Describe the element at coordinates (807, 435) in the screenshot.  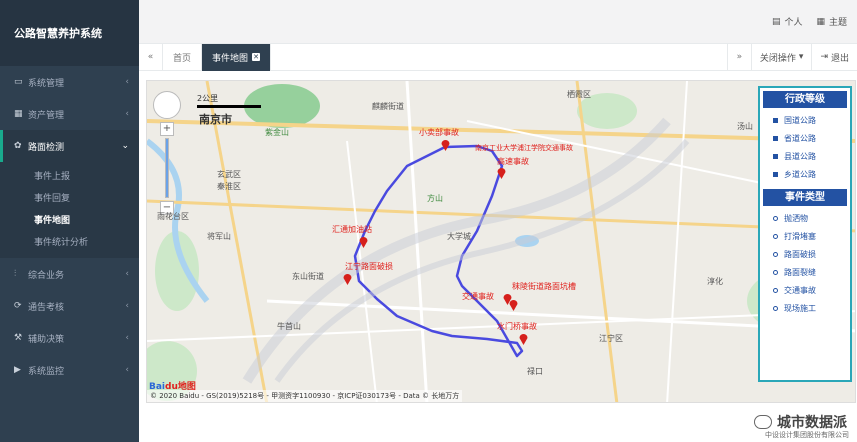
I see `company-watermark: 中设设计集团股份有限公司` at that location.